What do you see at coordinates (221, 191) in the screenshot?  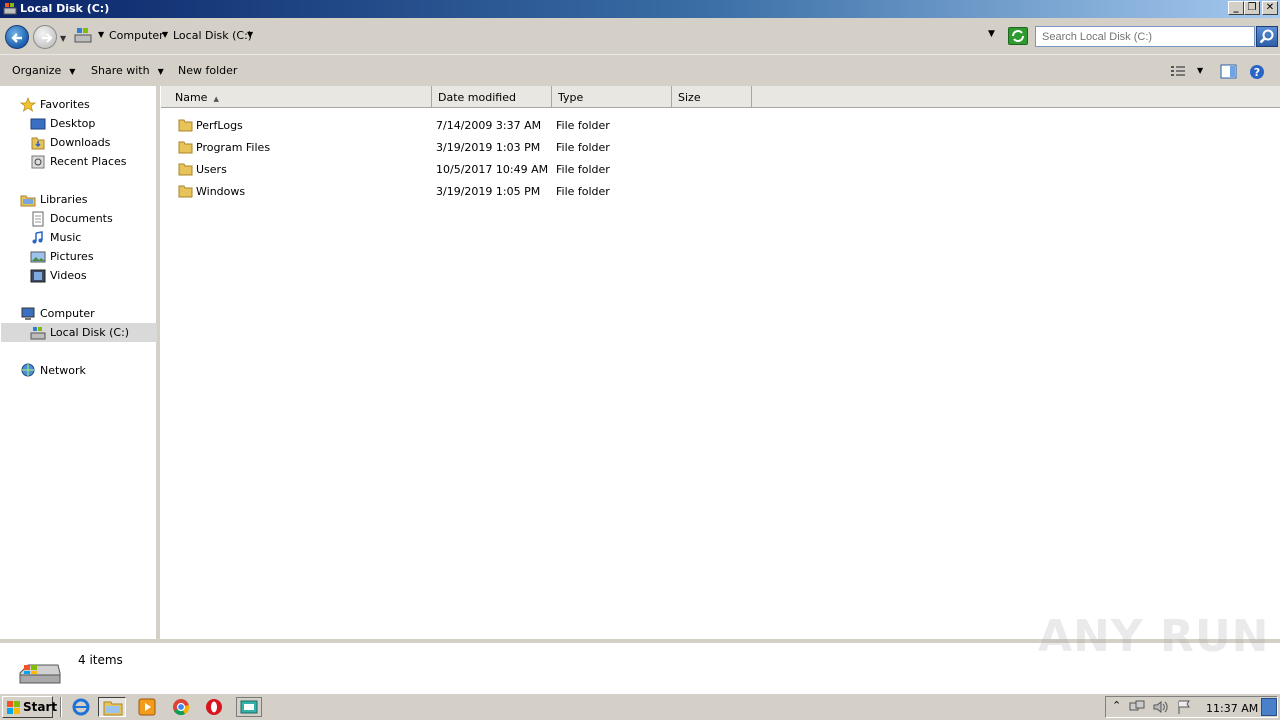 I see `file-name: Windows` at bounding box center [221, 191].